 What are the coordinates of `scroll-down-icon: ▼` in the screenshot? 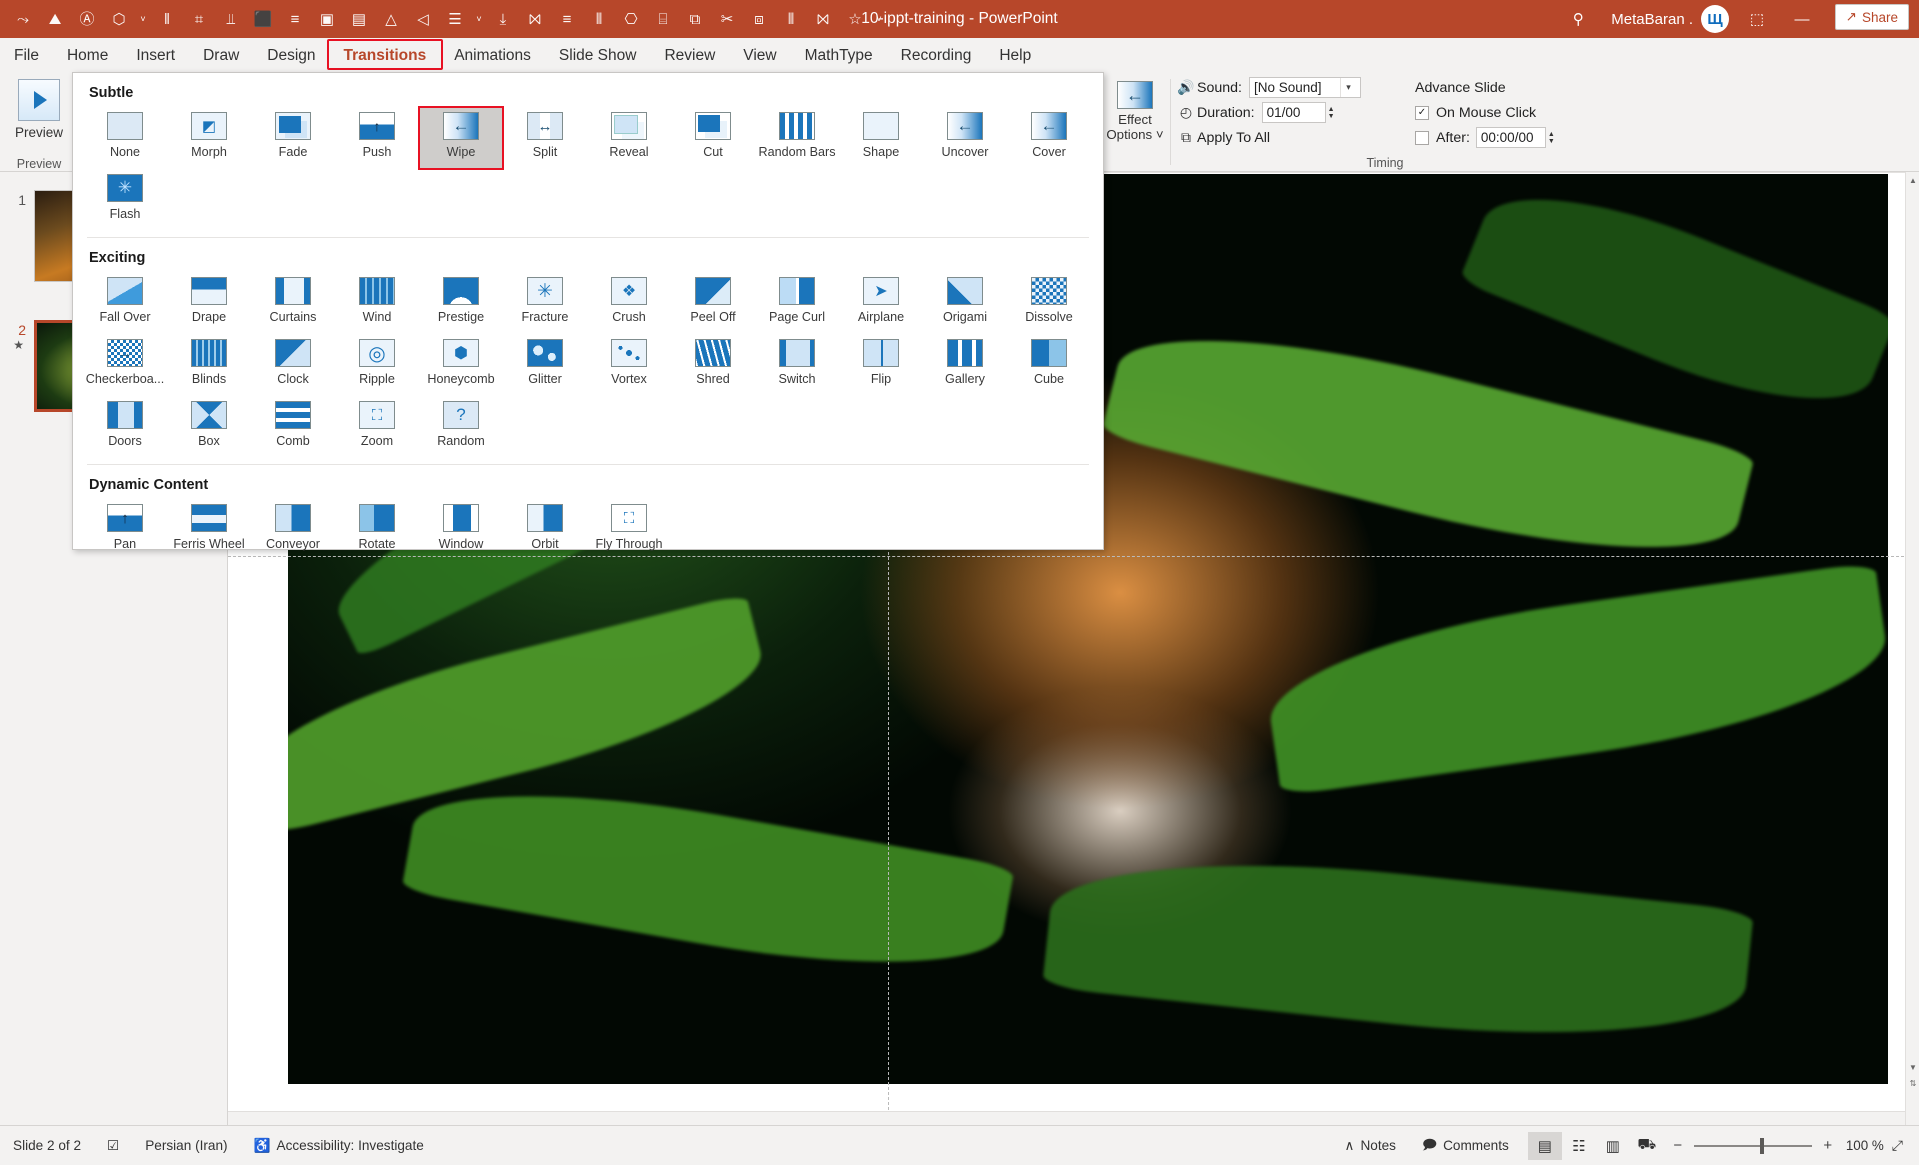 It's located at (1912, 1067).